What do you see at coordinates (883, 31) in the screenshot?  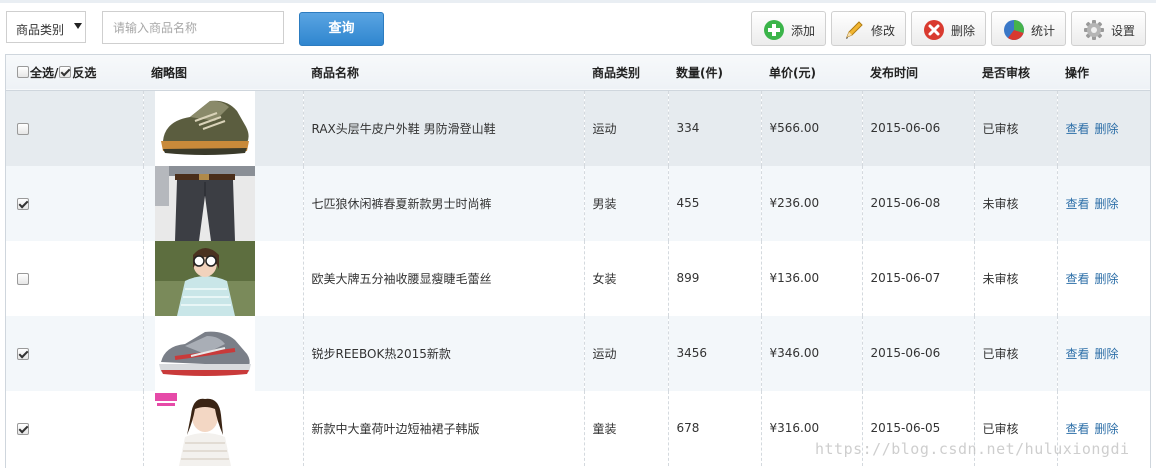 I see `edit-button-label: 修改` at bounding box center [883, 31].